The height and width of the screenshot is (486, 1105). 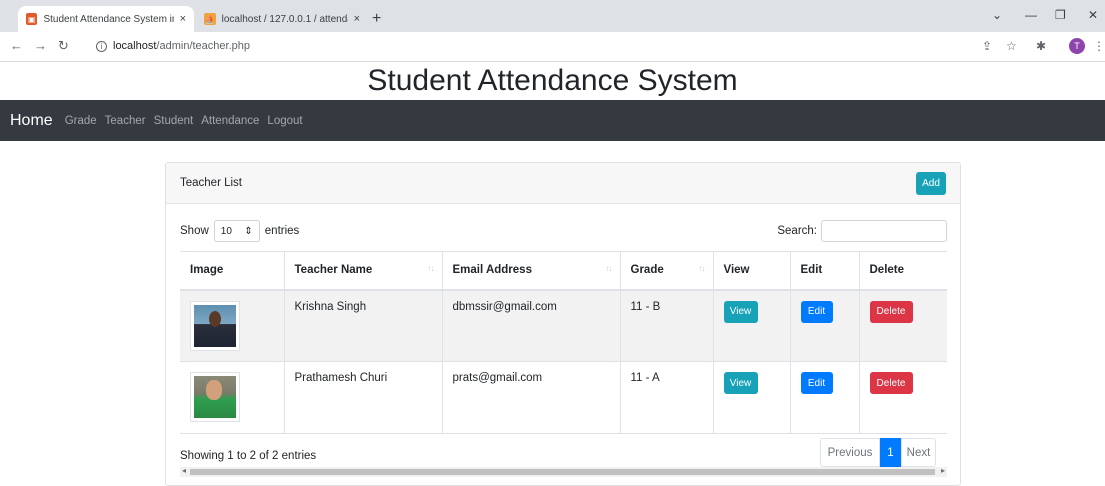 What do you see at coordinates (1060, 15) in the screenshot?
I see `restore-icon: ❐` at bounding box center [1060, 15].